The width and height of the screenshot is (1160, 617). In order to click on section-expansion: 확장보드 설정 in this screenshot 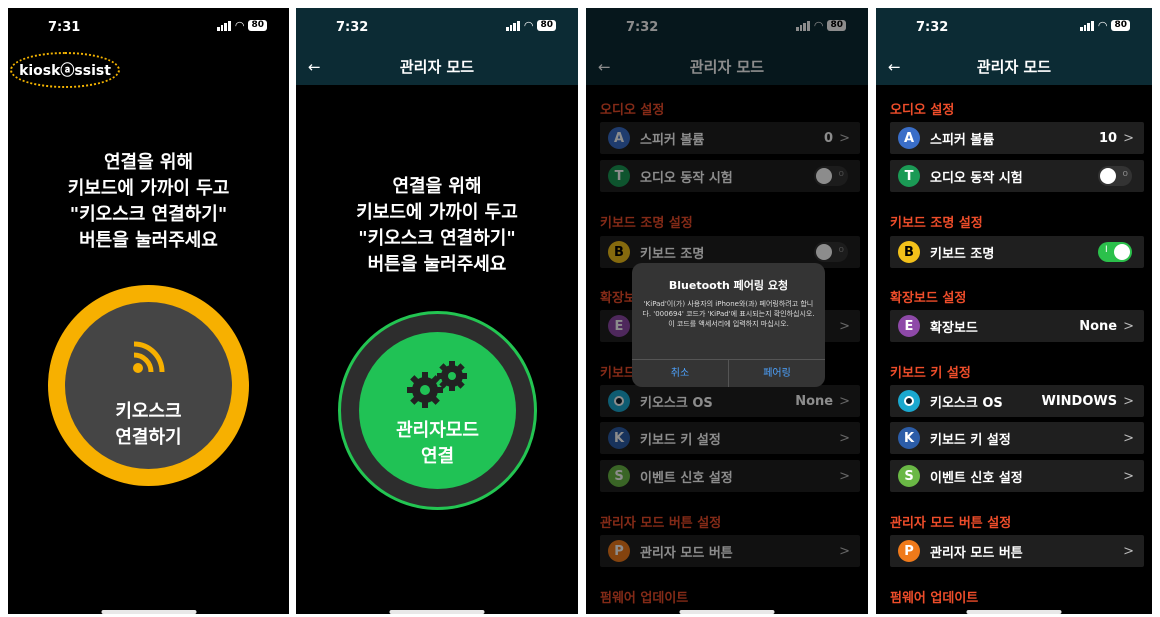, I will do `click(928, 298)`.